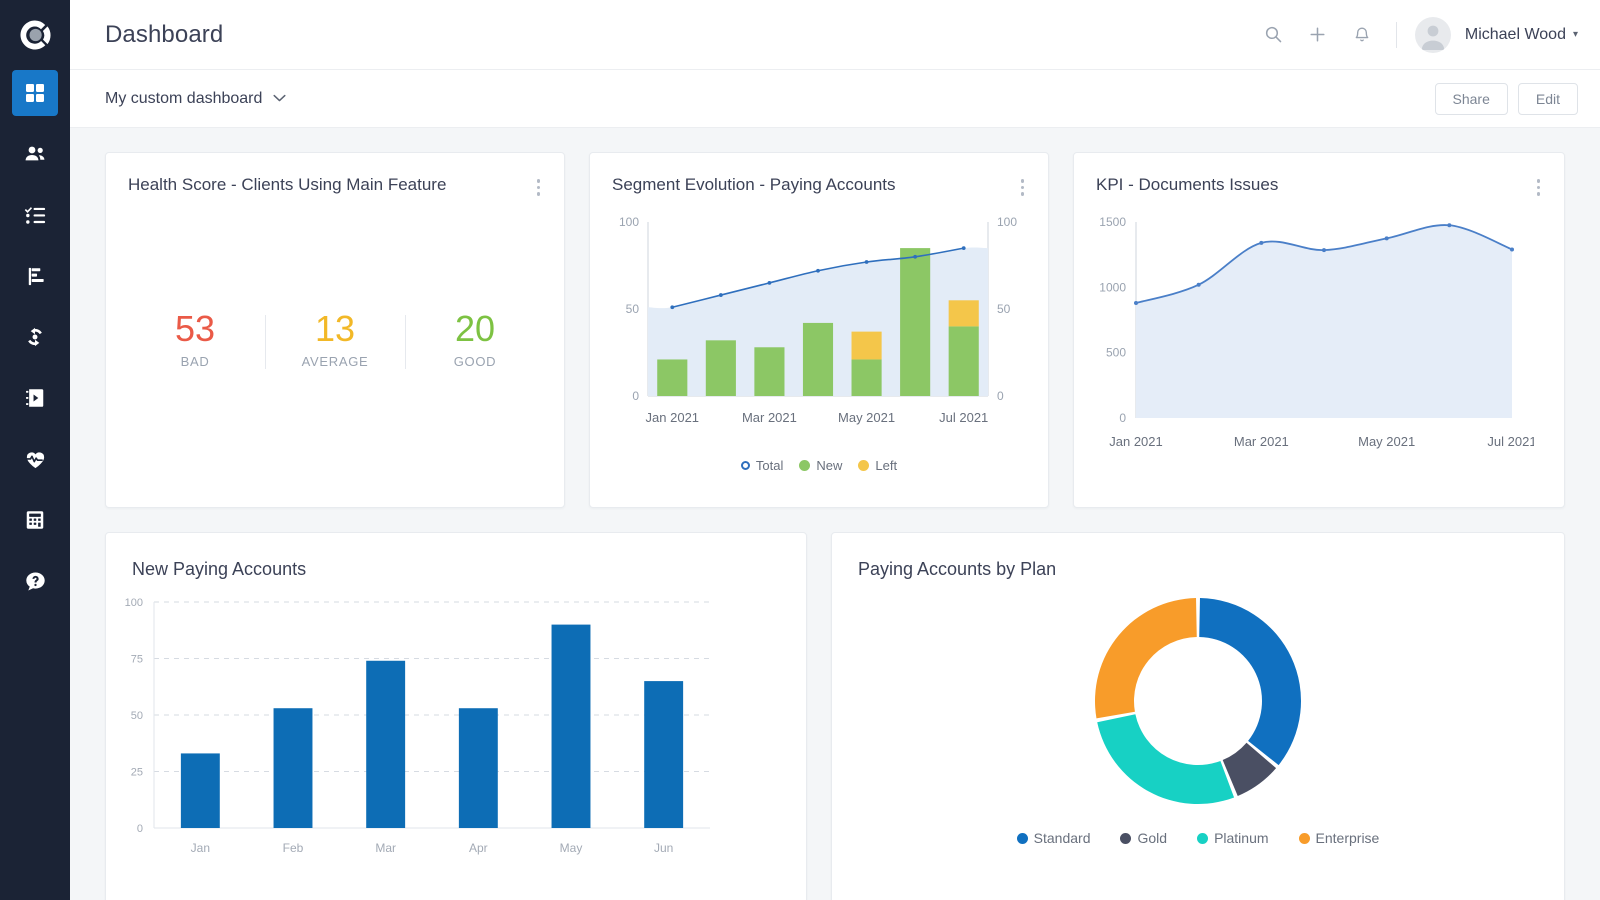 This screenshot has height=900, width=1600. Describe the element at coordinates (293, 848) in the screenshot. I see `svg-text: Feb` at that location.